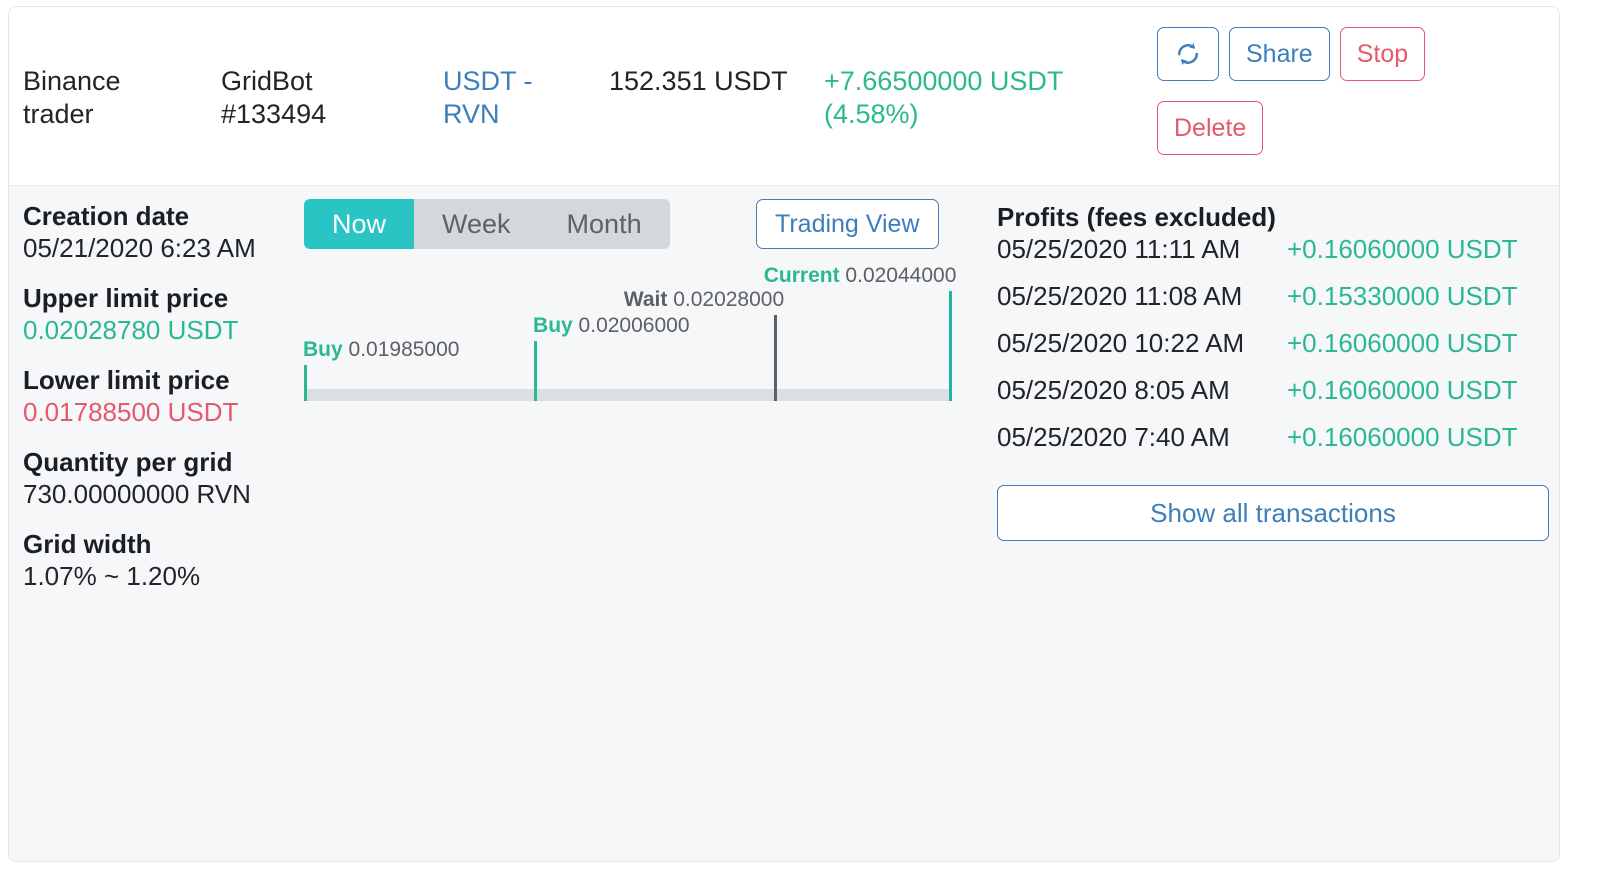 Image resolution: width=1618 pixels, height=874 pixels. What do you see at coordinates (1347, 91) in the screenshot?
I see `header-actions: Share Stop Delete` at bounding box center [1347, 91].